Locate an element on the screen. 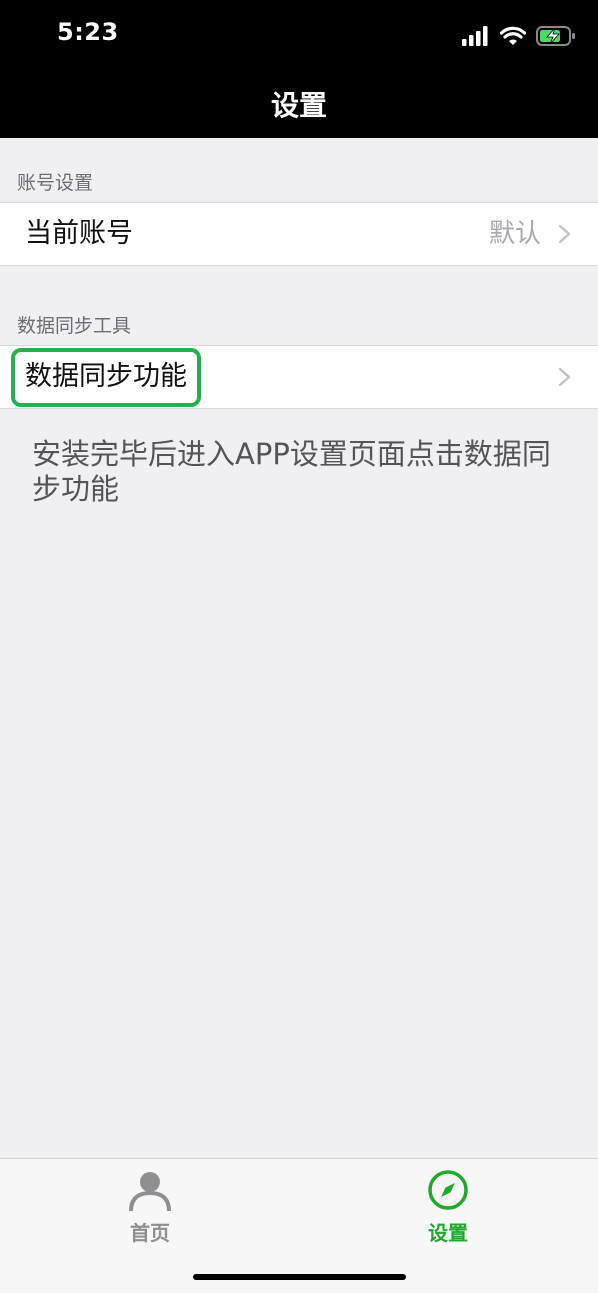 The width and height of the screenshot is (598, 1293). tab-home: 首页 is located at coordinates (150, 1207).